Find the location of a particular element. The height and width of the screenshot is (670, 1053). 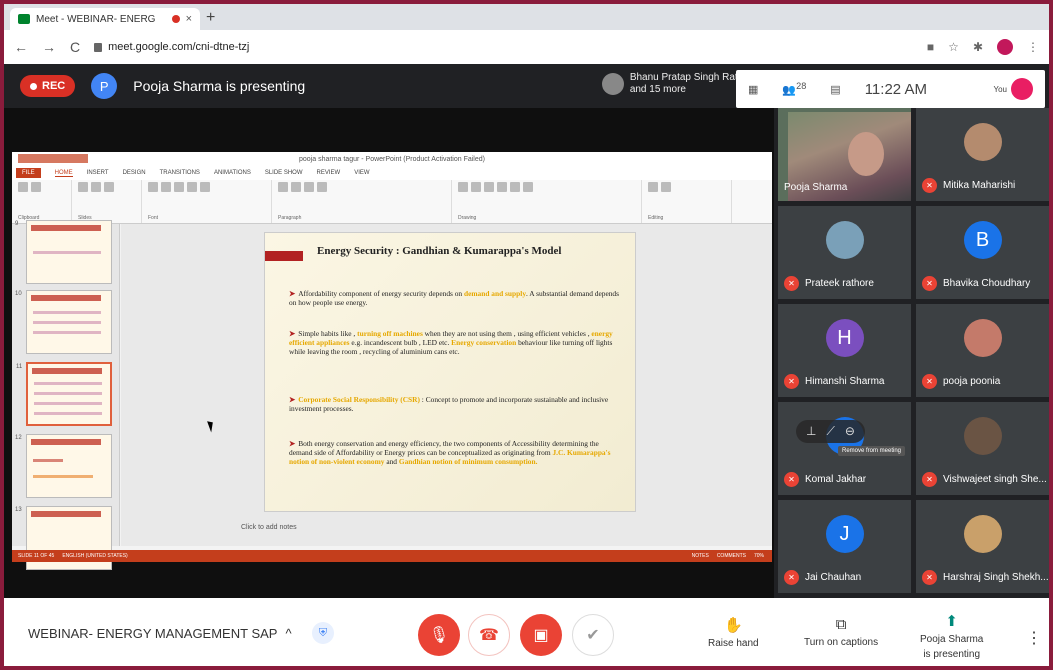

slide-thumbnail: 12 is located at coordinates (63, 466).